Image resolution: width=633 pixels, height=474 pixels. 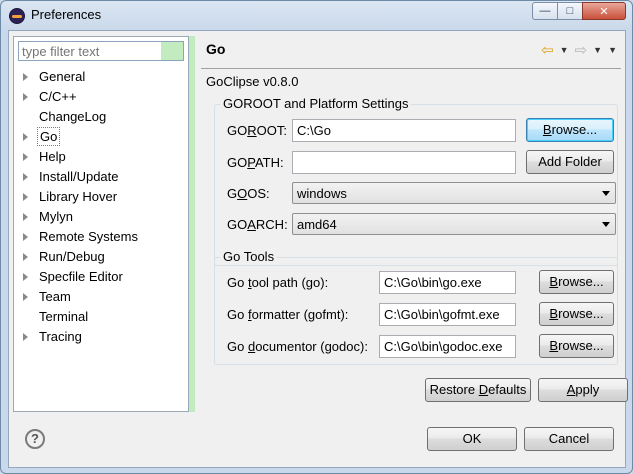 I want to click on maximize-button: □, so click(x=570, y=11).